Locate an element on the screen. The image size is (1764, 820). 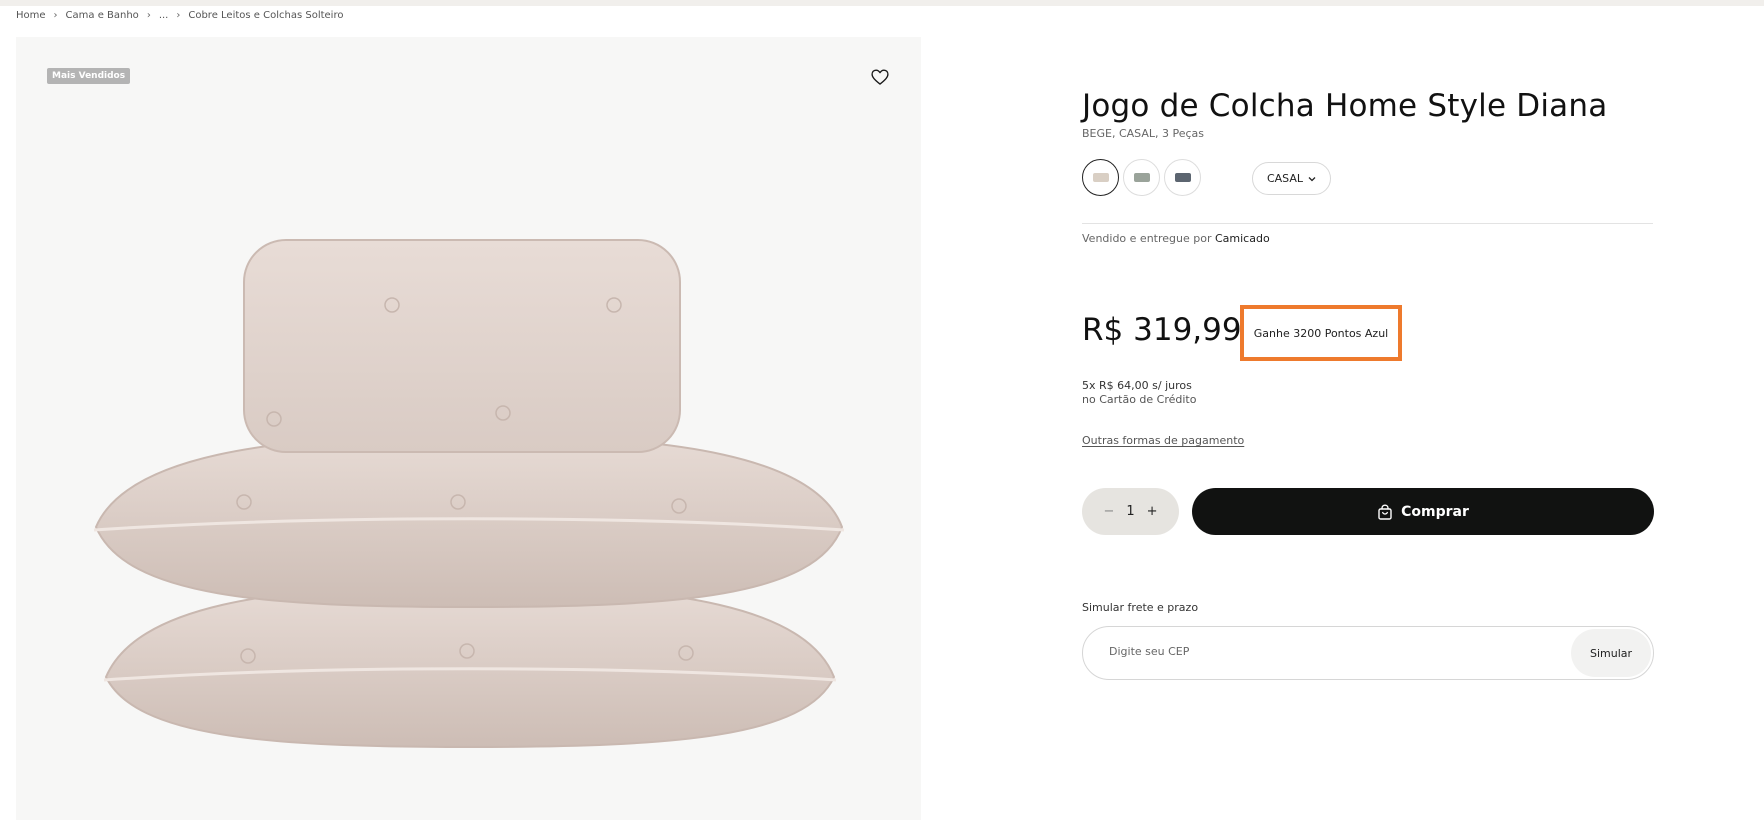
seller-info: Vendido e entregue por Camicado is located at coordinates (1176, 238).